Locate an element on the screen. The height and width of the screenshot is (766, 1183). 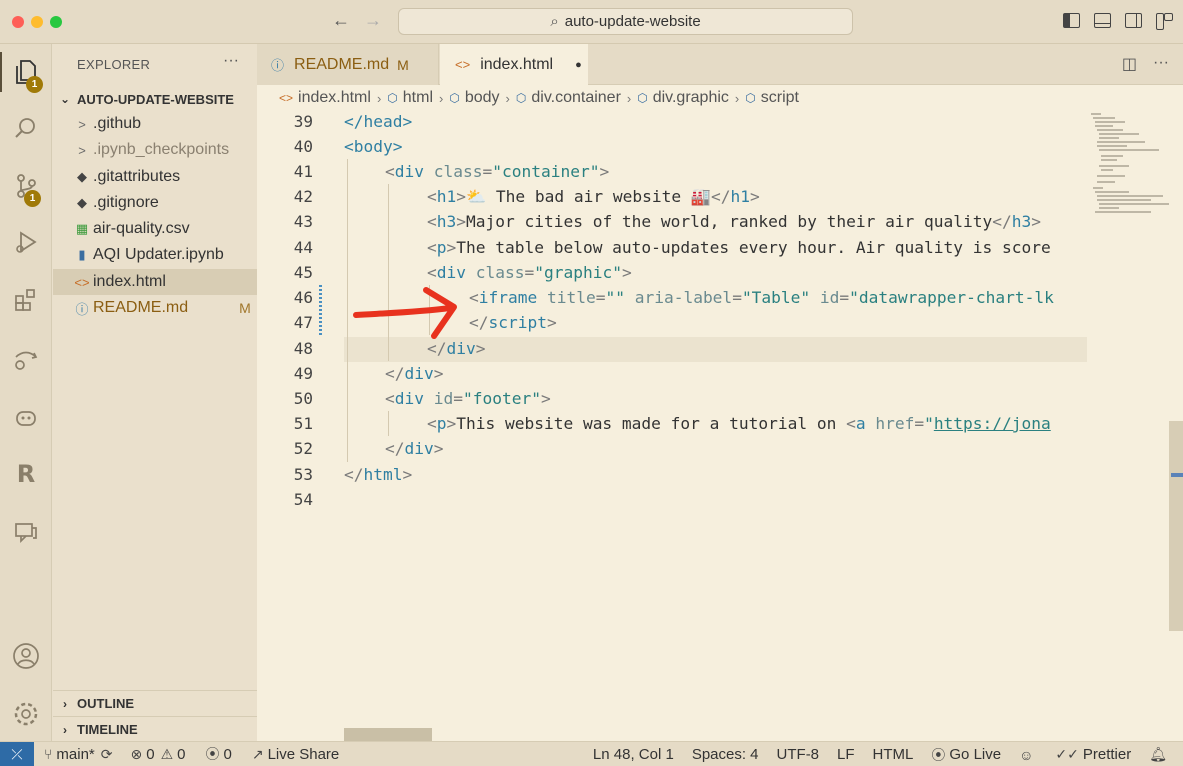
accounts-icon is located at coordinates (26, 656).